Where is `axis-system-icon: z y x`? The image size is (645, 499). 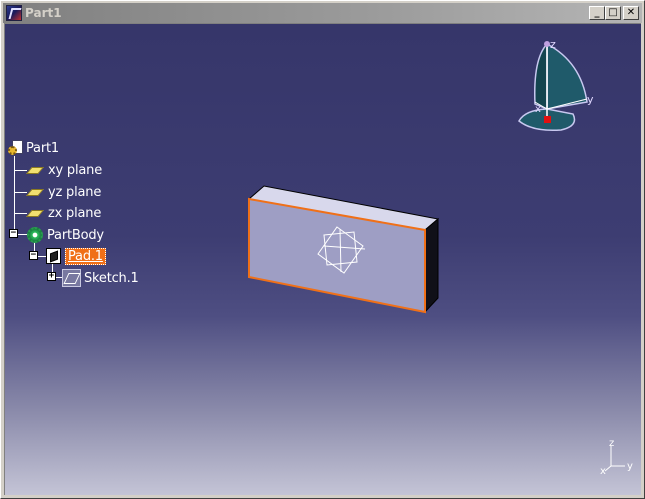 axis-system-icon: z y x is located at coordinates (616, 457).